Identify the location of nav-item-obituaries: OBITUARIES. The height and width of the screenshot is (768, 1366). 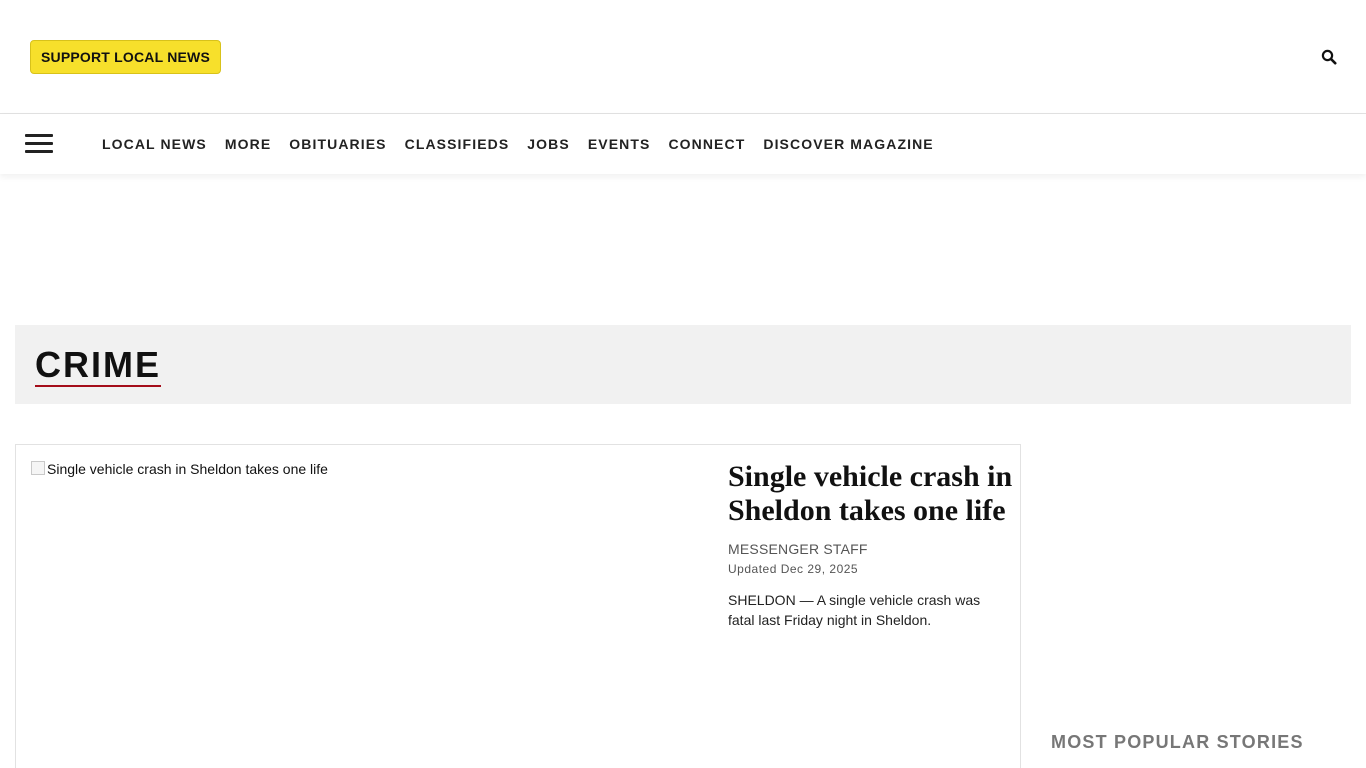
(337, 144).